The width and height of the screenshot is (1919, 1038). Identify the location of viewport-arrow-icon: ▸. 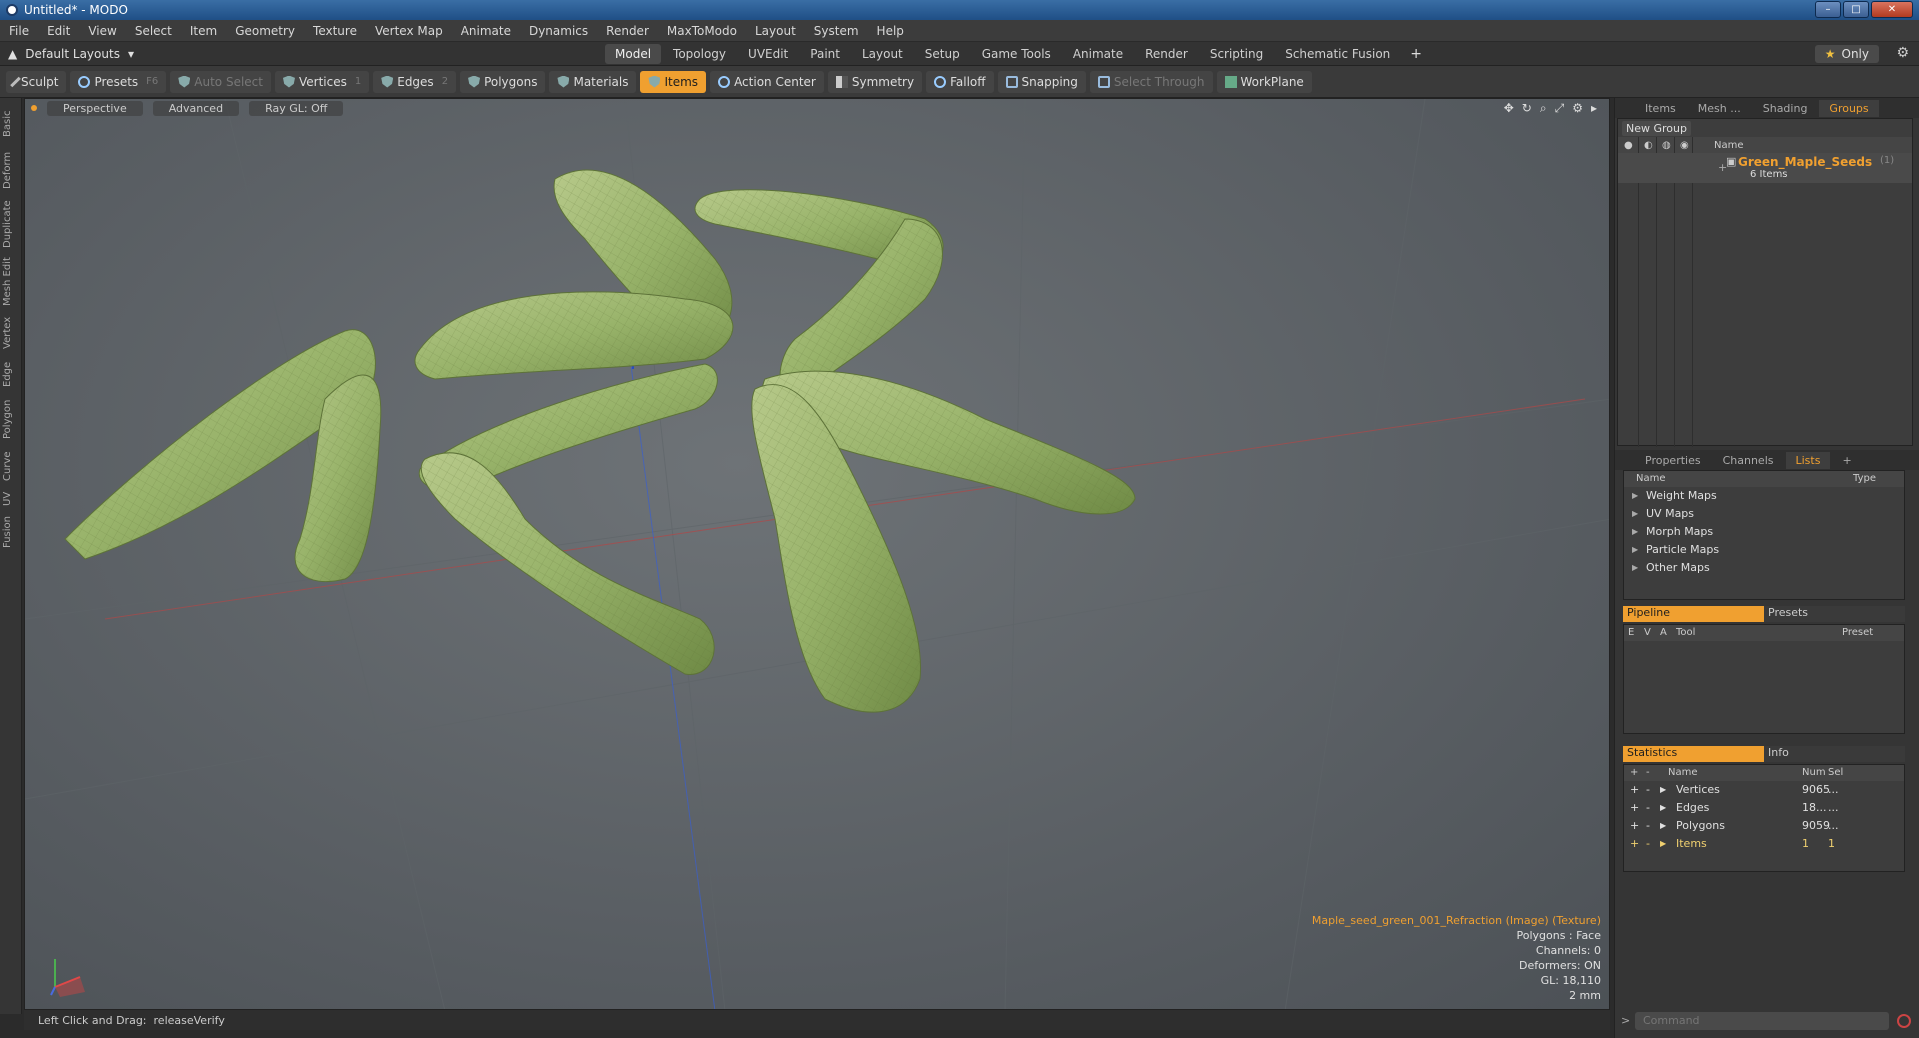
(1594, 108).